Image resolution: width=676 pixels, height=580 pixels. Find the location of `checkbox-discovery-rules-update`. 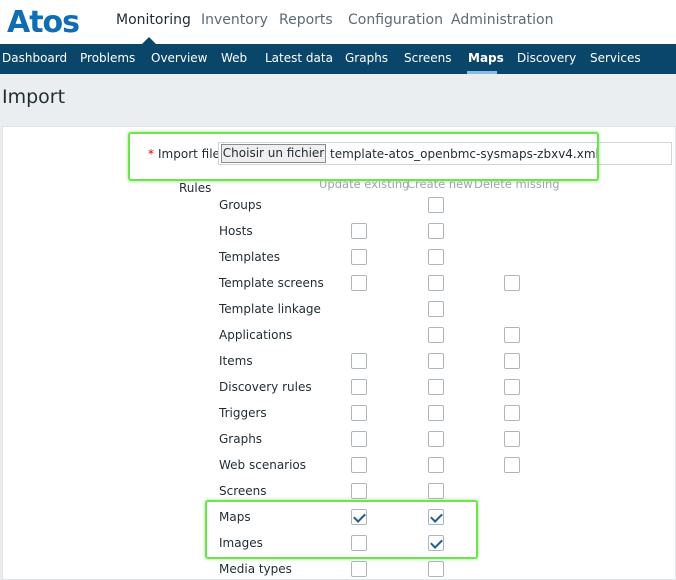

checkbox-discovery-rules-update is located at coordinates (359, 387).